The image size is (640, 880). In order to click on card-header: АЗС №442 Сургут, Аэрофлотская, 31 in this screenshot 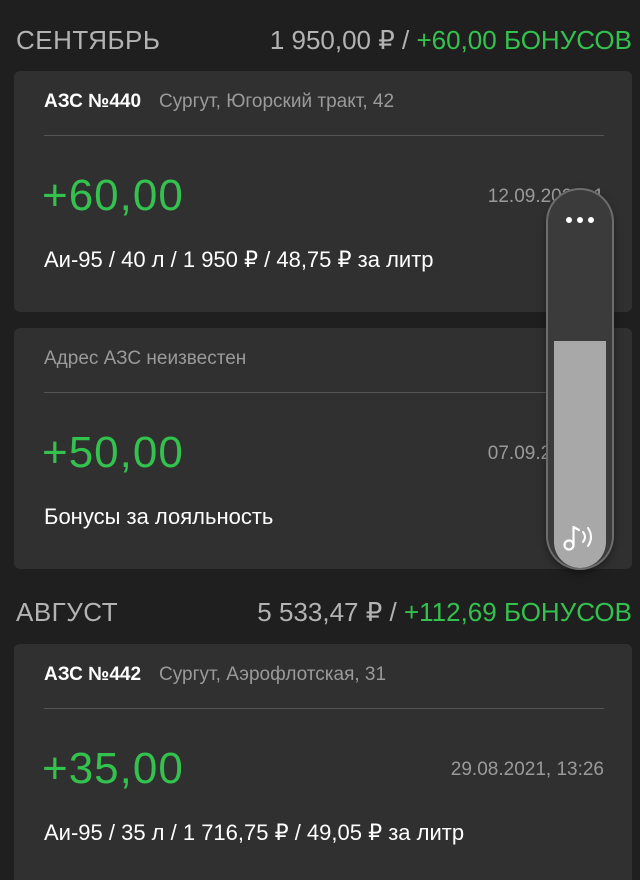, I will do `click(215, 675)`.